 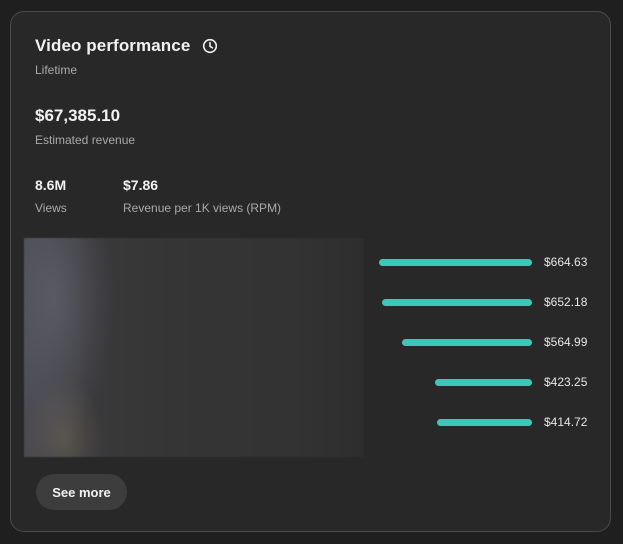 I want to click on title-row: Video performance, so click(x=126, y=46).